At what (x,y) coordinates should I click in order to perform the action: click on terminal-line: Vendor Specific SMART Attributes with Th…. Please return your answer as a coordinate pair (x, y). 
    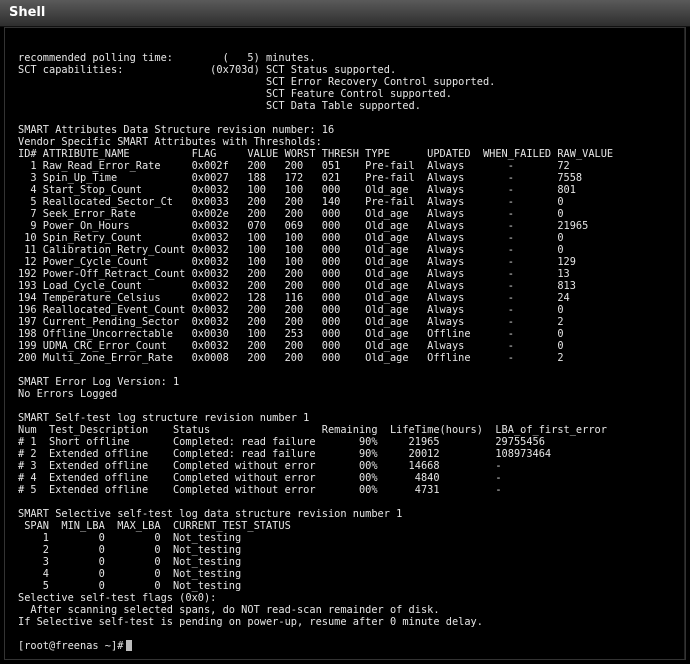
    Looking at the image, I should click on (170, 142).